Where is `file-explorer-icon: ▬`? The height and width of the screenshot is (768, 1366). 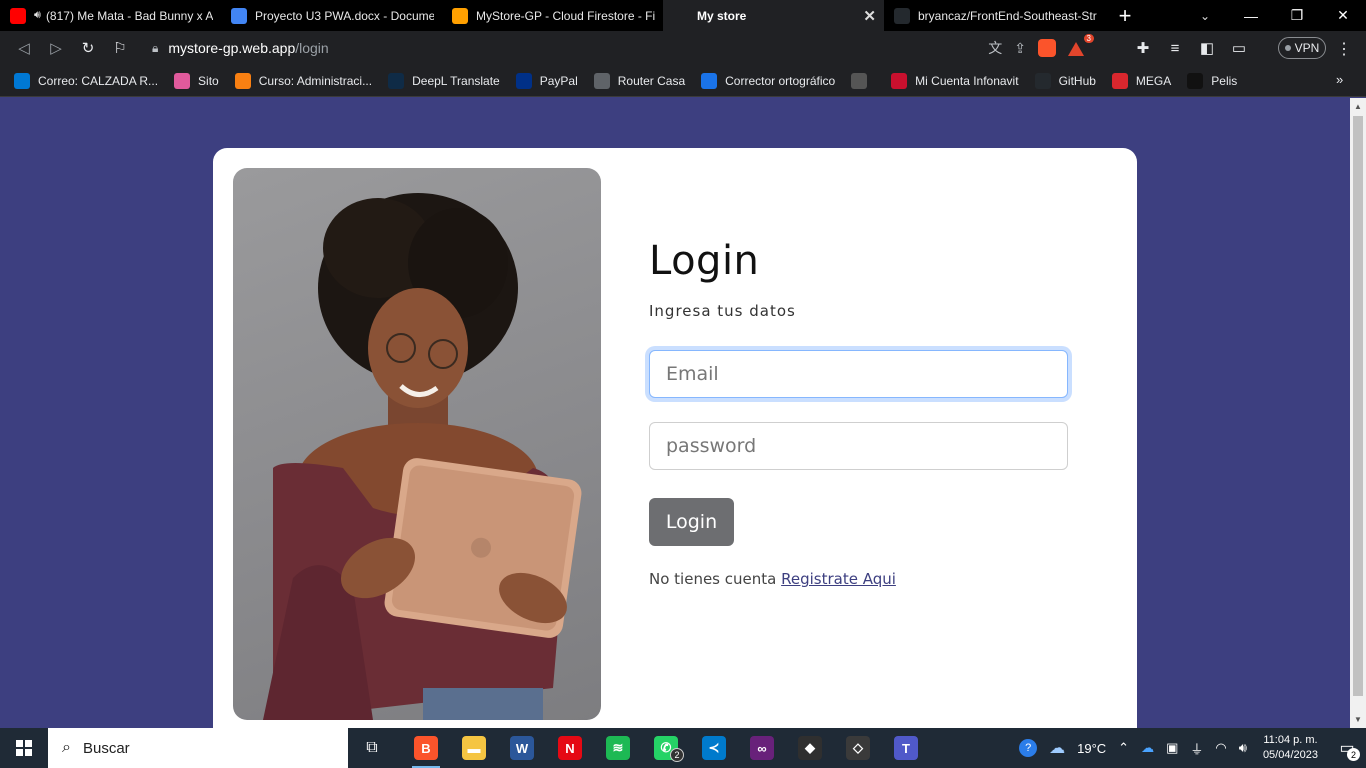 file-explorer-icon: ▬ is located at coordinates (474, 748).